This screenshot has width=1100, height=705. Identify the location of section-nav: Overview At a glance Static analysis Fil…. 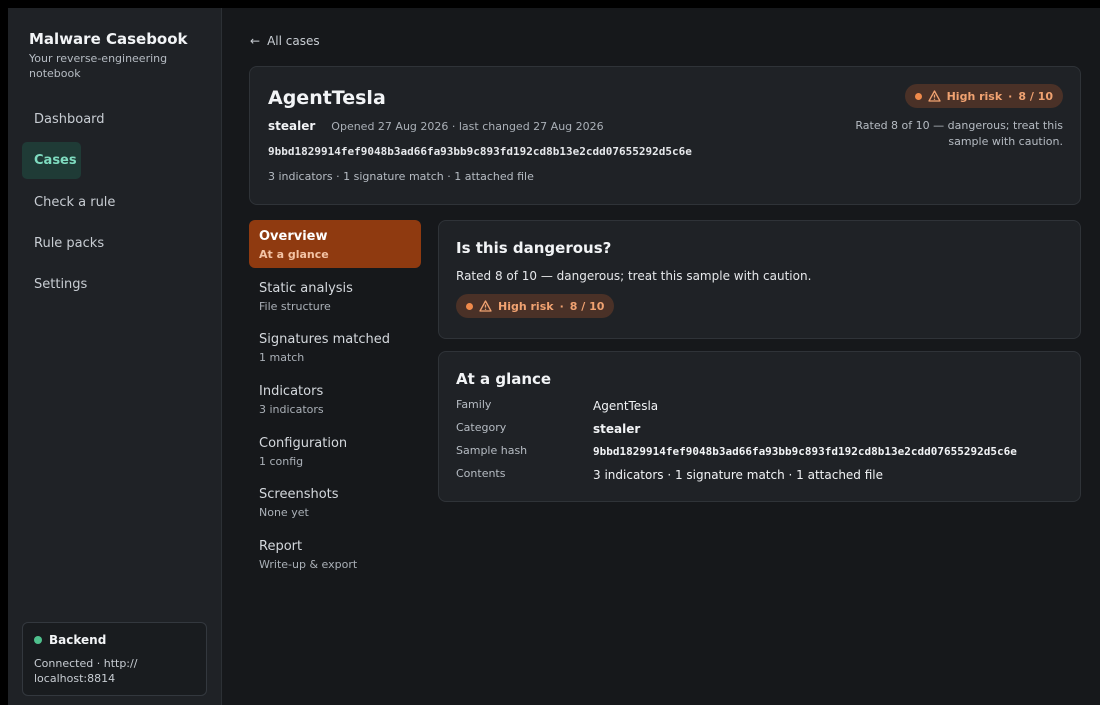
(335, 401).